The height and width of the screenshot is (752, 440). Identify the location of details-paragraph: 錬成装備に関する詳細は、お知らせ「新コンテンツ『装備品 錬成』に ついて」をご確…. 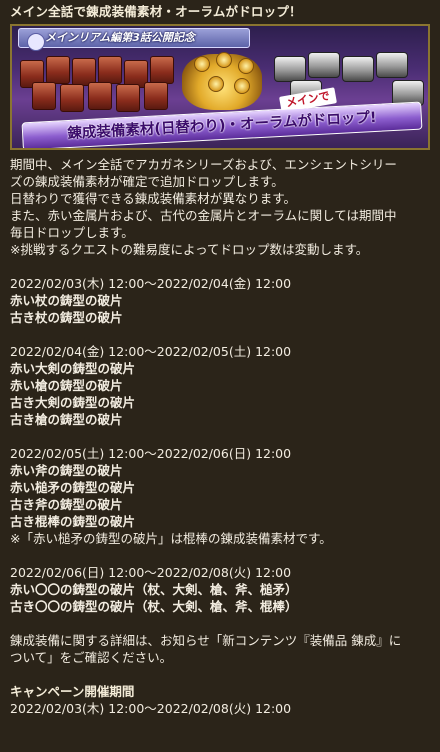
(220, 649).